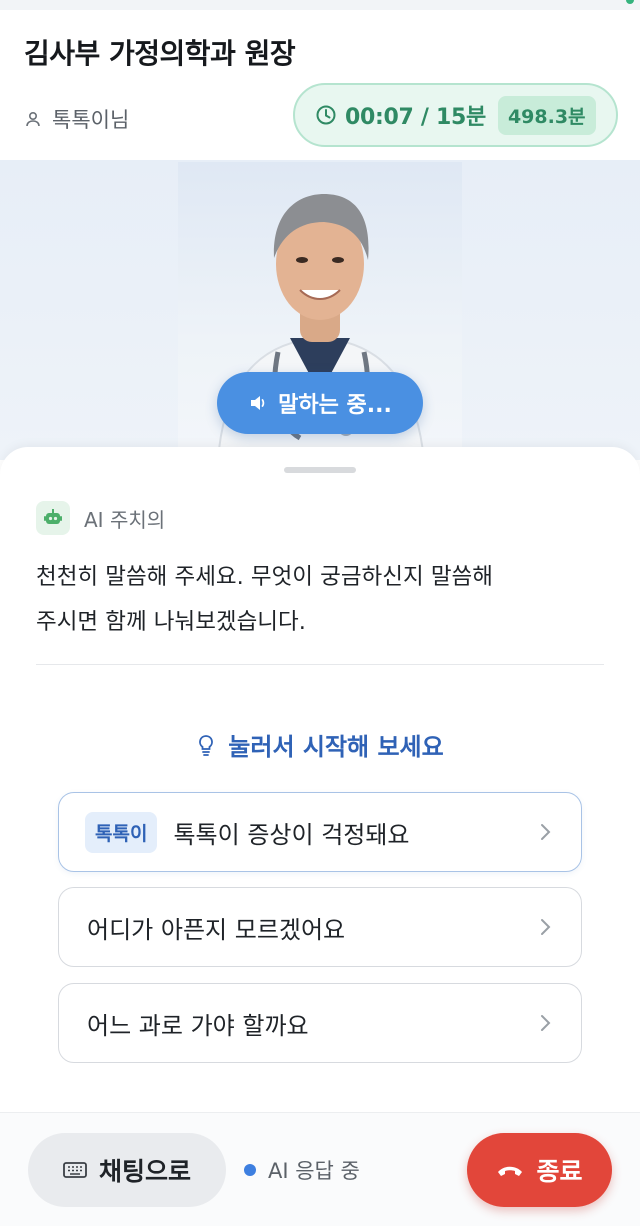 This screenshot has width=640, height=1226. Describe the element at coordinates (320, 664) in the screenshot. I see `divider` at that location.